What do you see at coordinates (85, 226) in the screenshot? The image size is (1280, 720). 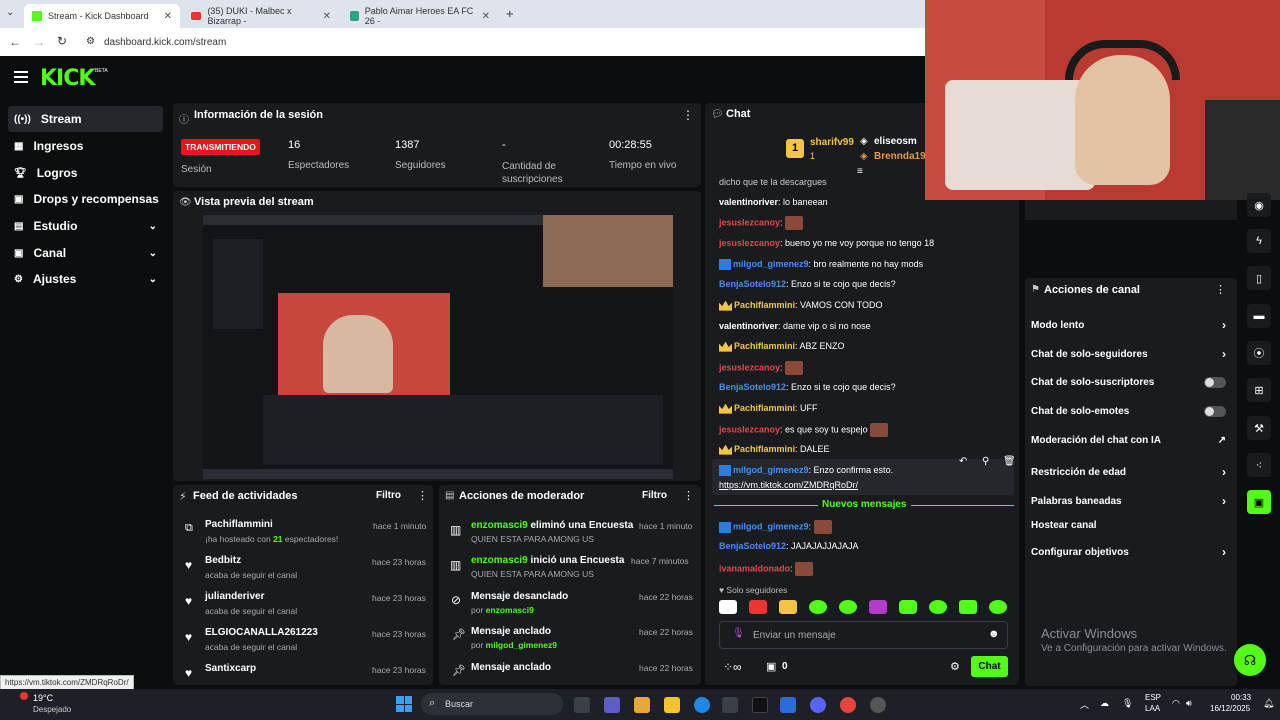 I see `sidebar-item-estudio: ▤ Estudio ⌄` at bounding box center [85, 226].